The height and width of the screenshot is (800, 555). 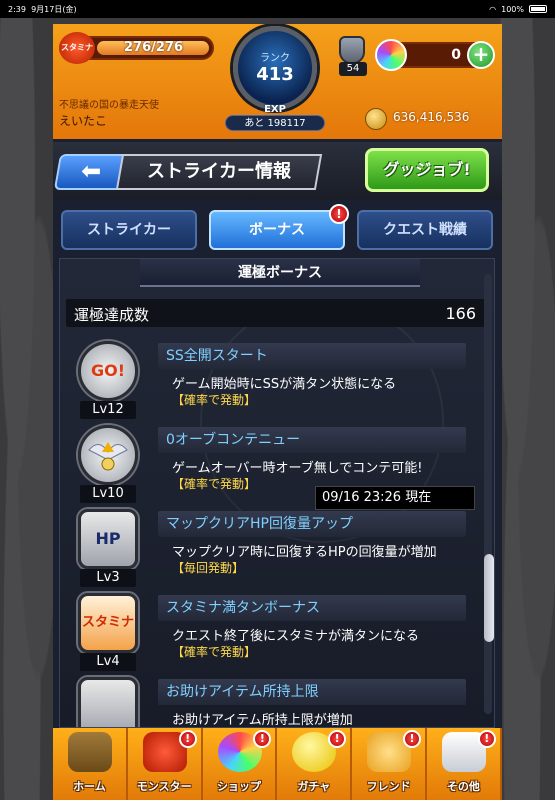 What do you see at coordinates (277, 9) in the screenshot?
I see `status-bar: 2:39 9月17日(金) ◠ 100%` at bounding box center [277, 9].